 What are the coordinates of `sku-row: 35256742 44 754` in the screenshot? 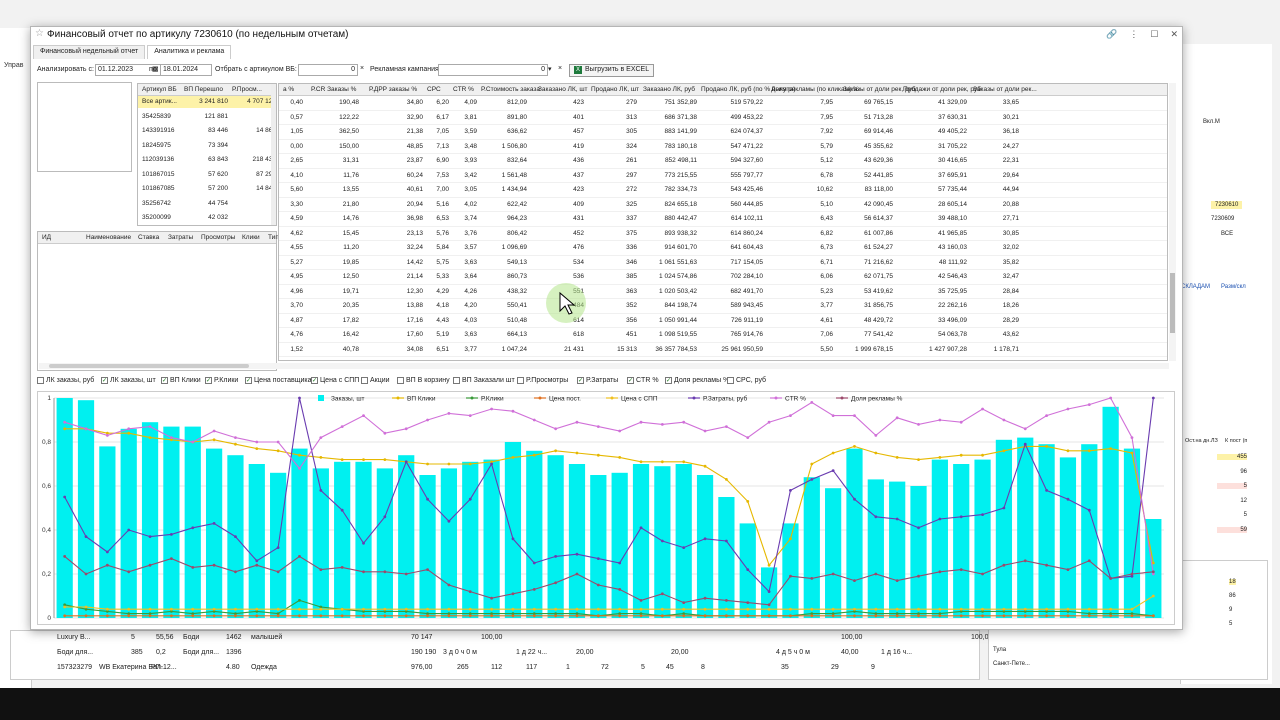 It's located at (207, 204).